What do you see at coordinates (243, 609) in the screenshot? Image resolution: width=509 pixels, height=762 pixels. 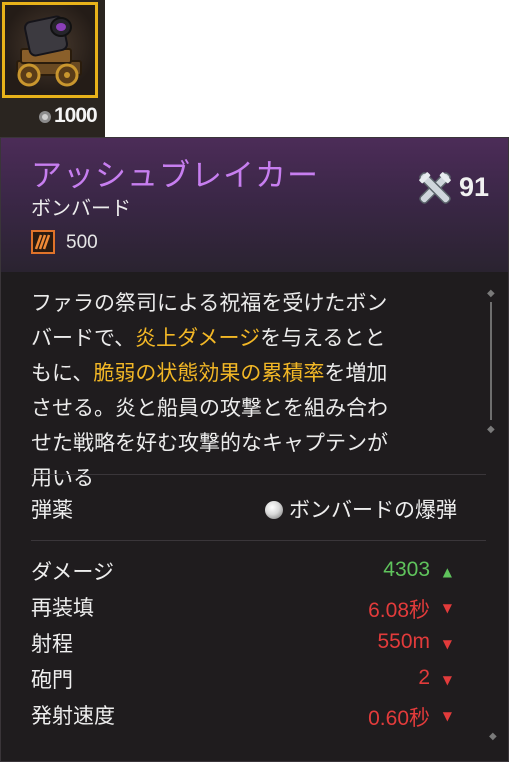 I see `stat-row-reload: 再装填 6.08秒 ▼` at bounding box center [243, 609].